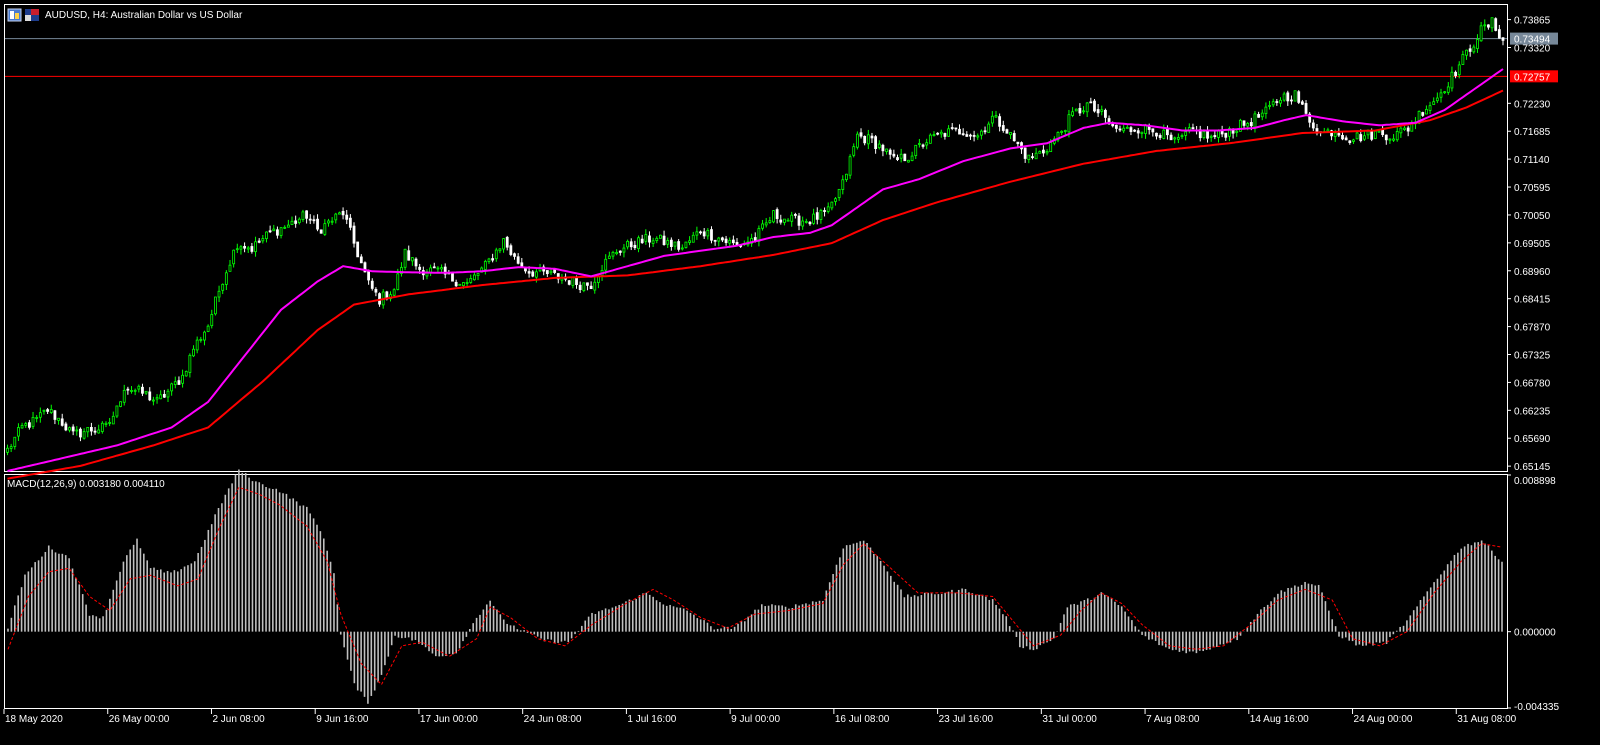  What do you see at coordinates (1532, 467) in the screenshot?
I see `price-tick-label: 0.65145` at bounding box center [1532, 467].